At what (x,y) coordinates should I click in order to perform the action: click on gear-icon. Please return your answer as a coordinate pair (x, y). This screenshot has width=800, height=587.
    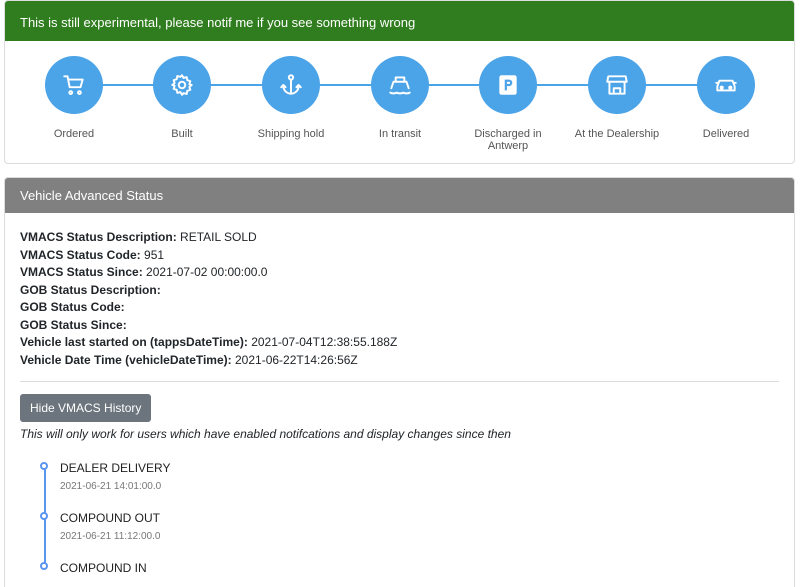
    Looking at the image, I should click on (182, 85).